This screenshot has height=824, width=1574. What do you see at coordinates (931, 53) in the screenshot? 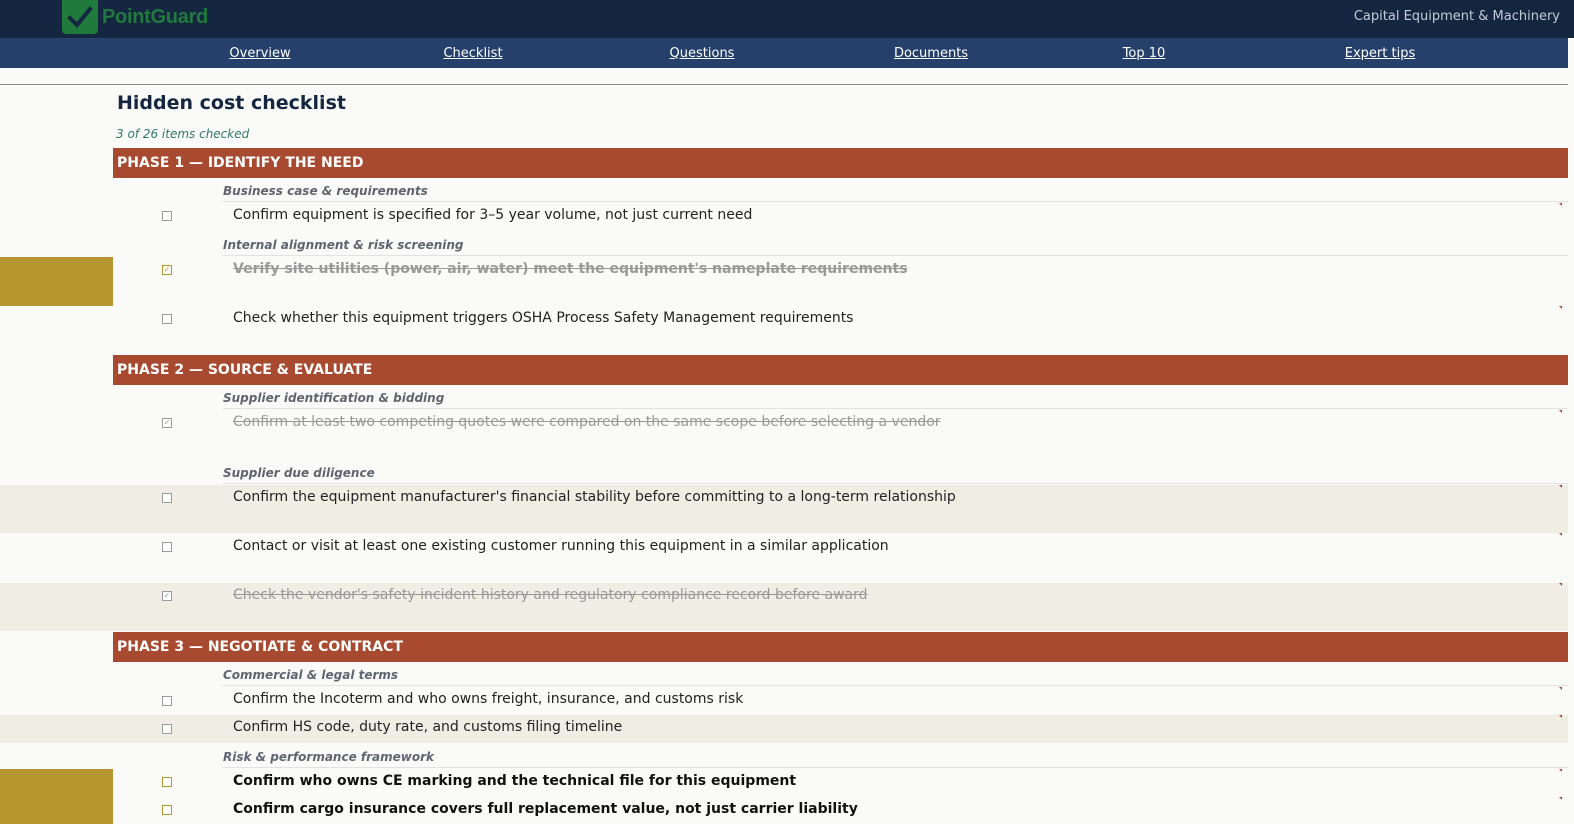
I see `nav-documents: Documents` at bounding box center [931, 53].